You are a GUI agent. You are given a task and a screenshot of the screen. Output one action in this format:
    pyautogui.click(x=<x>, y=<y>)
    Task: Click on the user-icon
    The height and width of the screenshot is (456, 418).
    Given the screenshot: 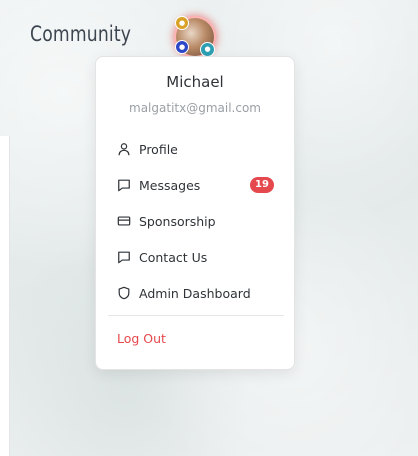 What is the action you would take?
    pyautogui.click(x=123, y=149)
    